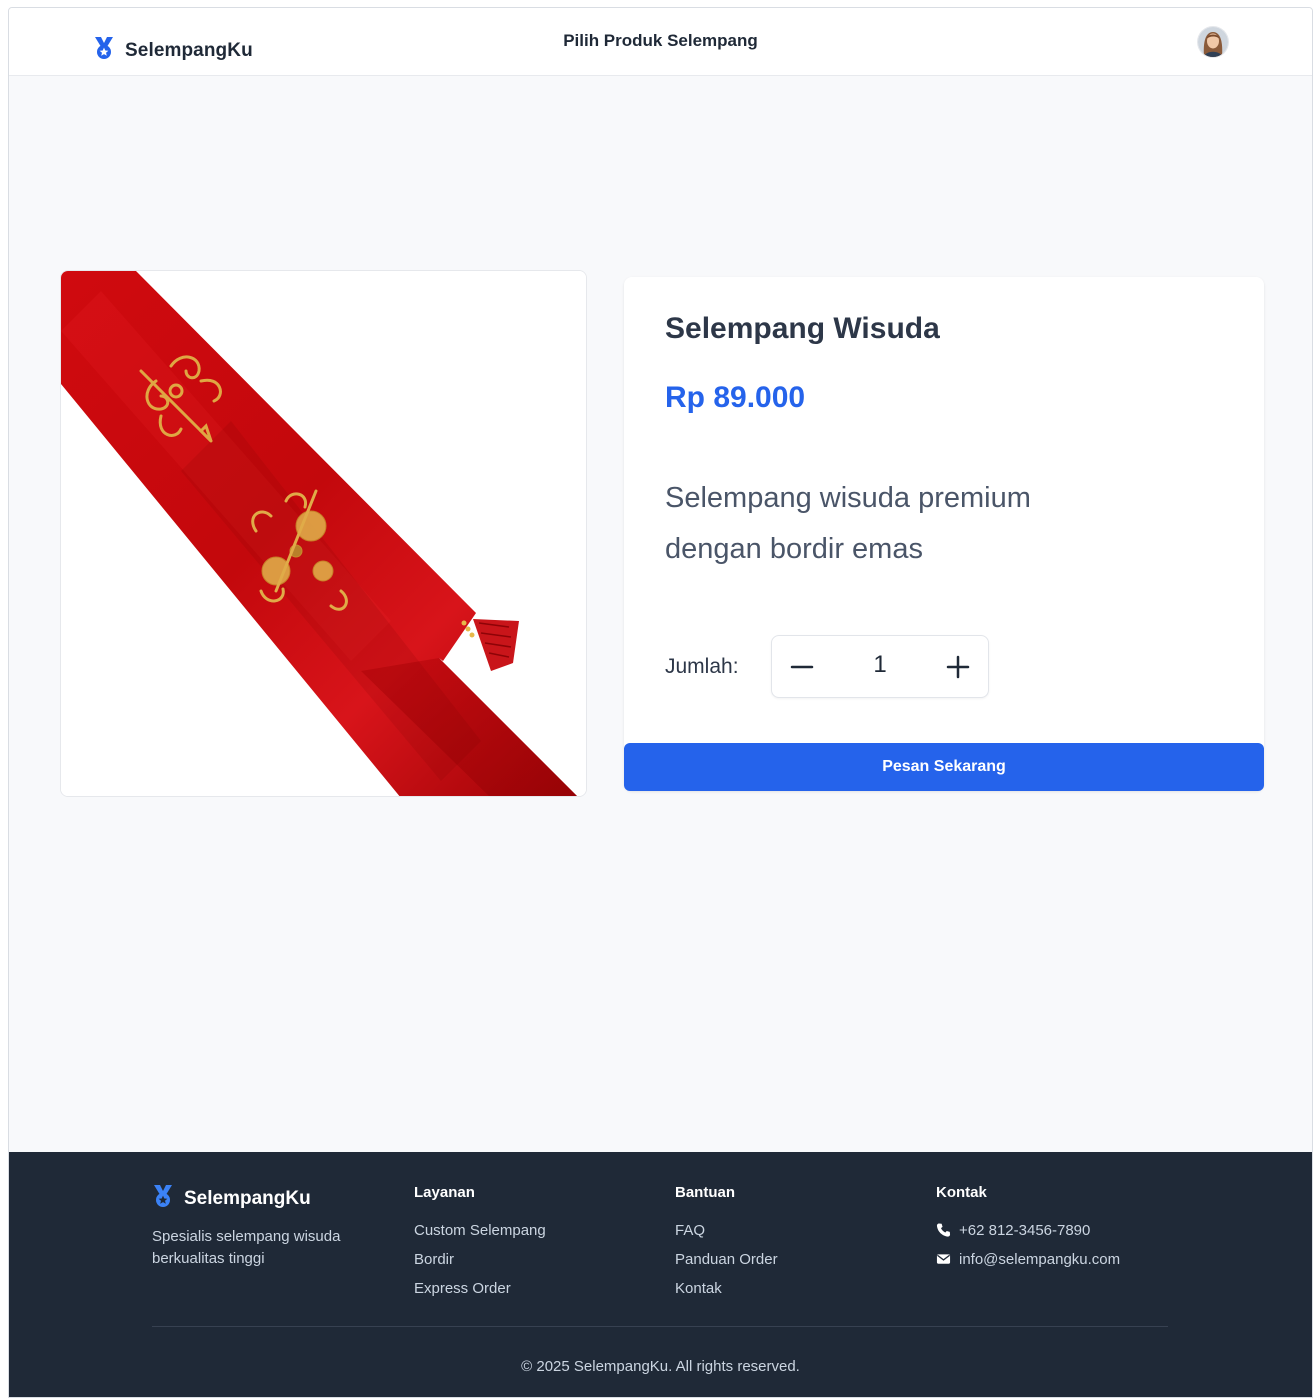  I want to click on footer-divider, so click(660, 1326).